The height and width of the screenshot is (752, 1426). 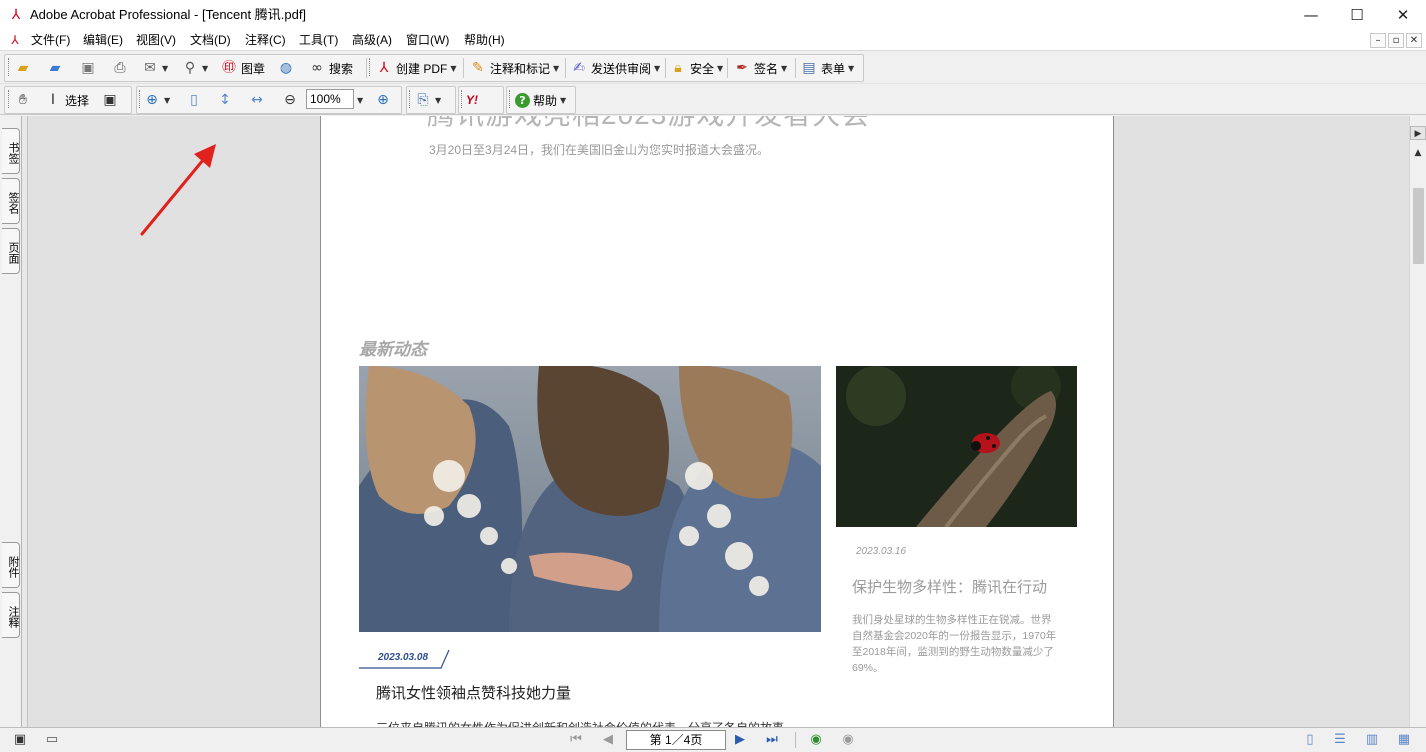 What do you see at coordinates (1404, 740) in the screenshot?
I see `continuous-facing-layout-icon: ▦` at bounding box center [1404, 740].